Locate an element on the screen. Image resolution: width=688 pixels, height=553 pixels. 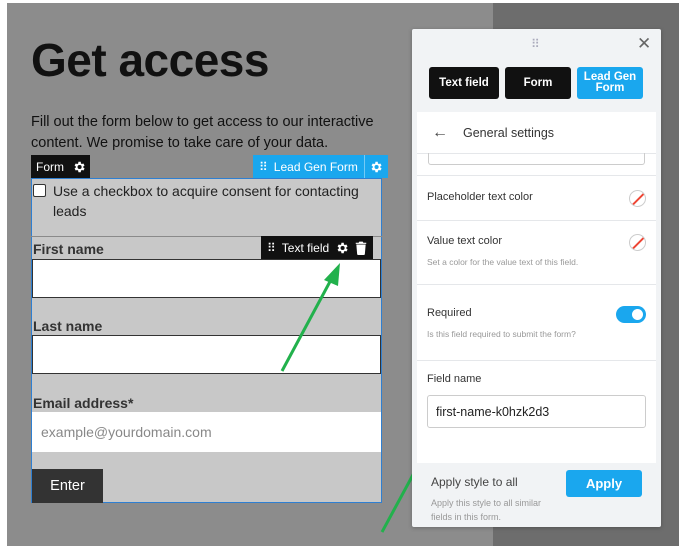
apply-style-title: Apply style to all is located at coordinates (474, 482).